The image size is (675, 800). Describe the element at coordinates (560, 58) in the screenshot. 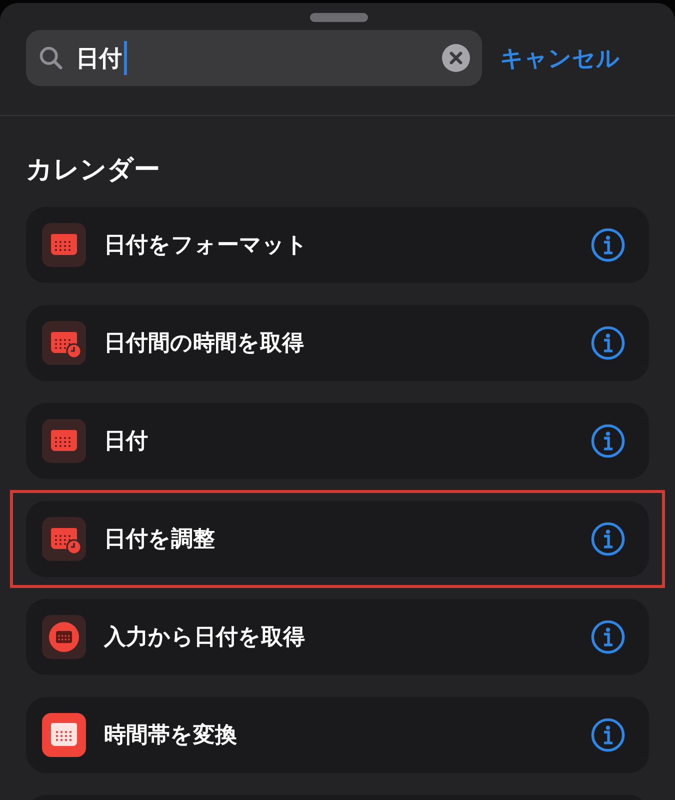

I see `cancel-button: キャンセル` at that location.